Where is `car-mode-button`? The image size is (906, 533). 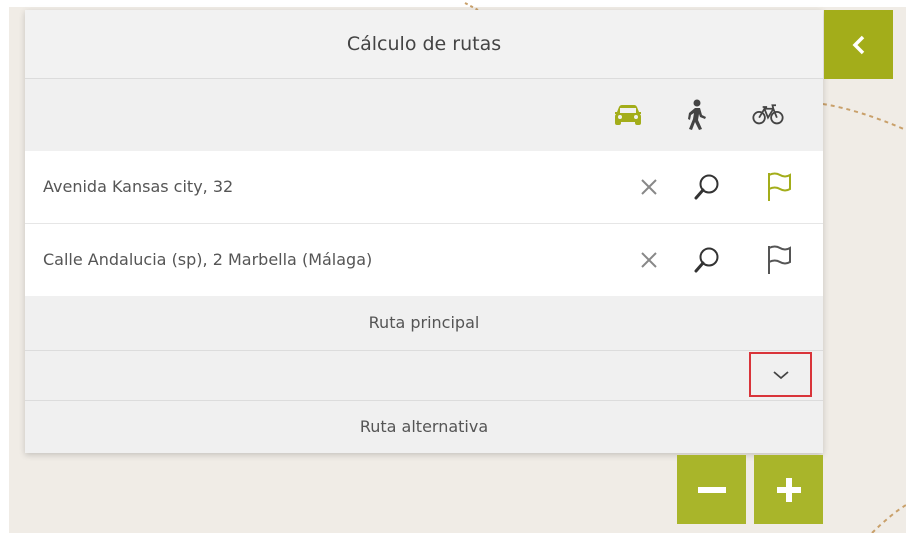 car-mode-button is located at coordinates (628, 115).